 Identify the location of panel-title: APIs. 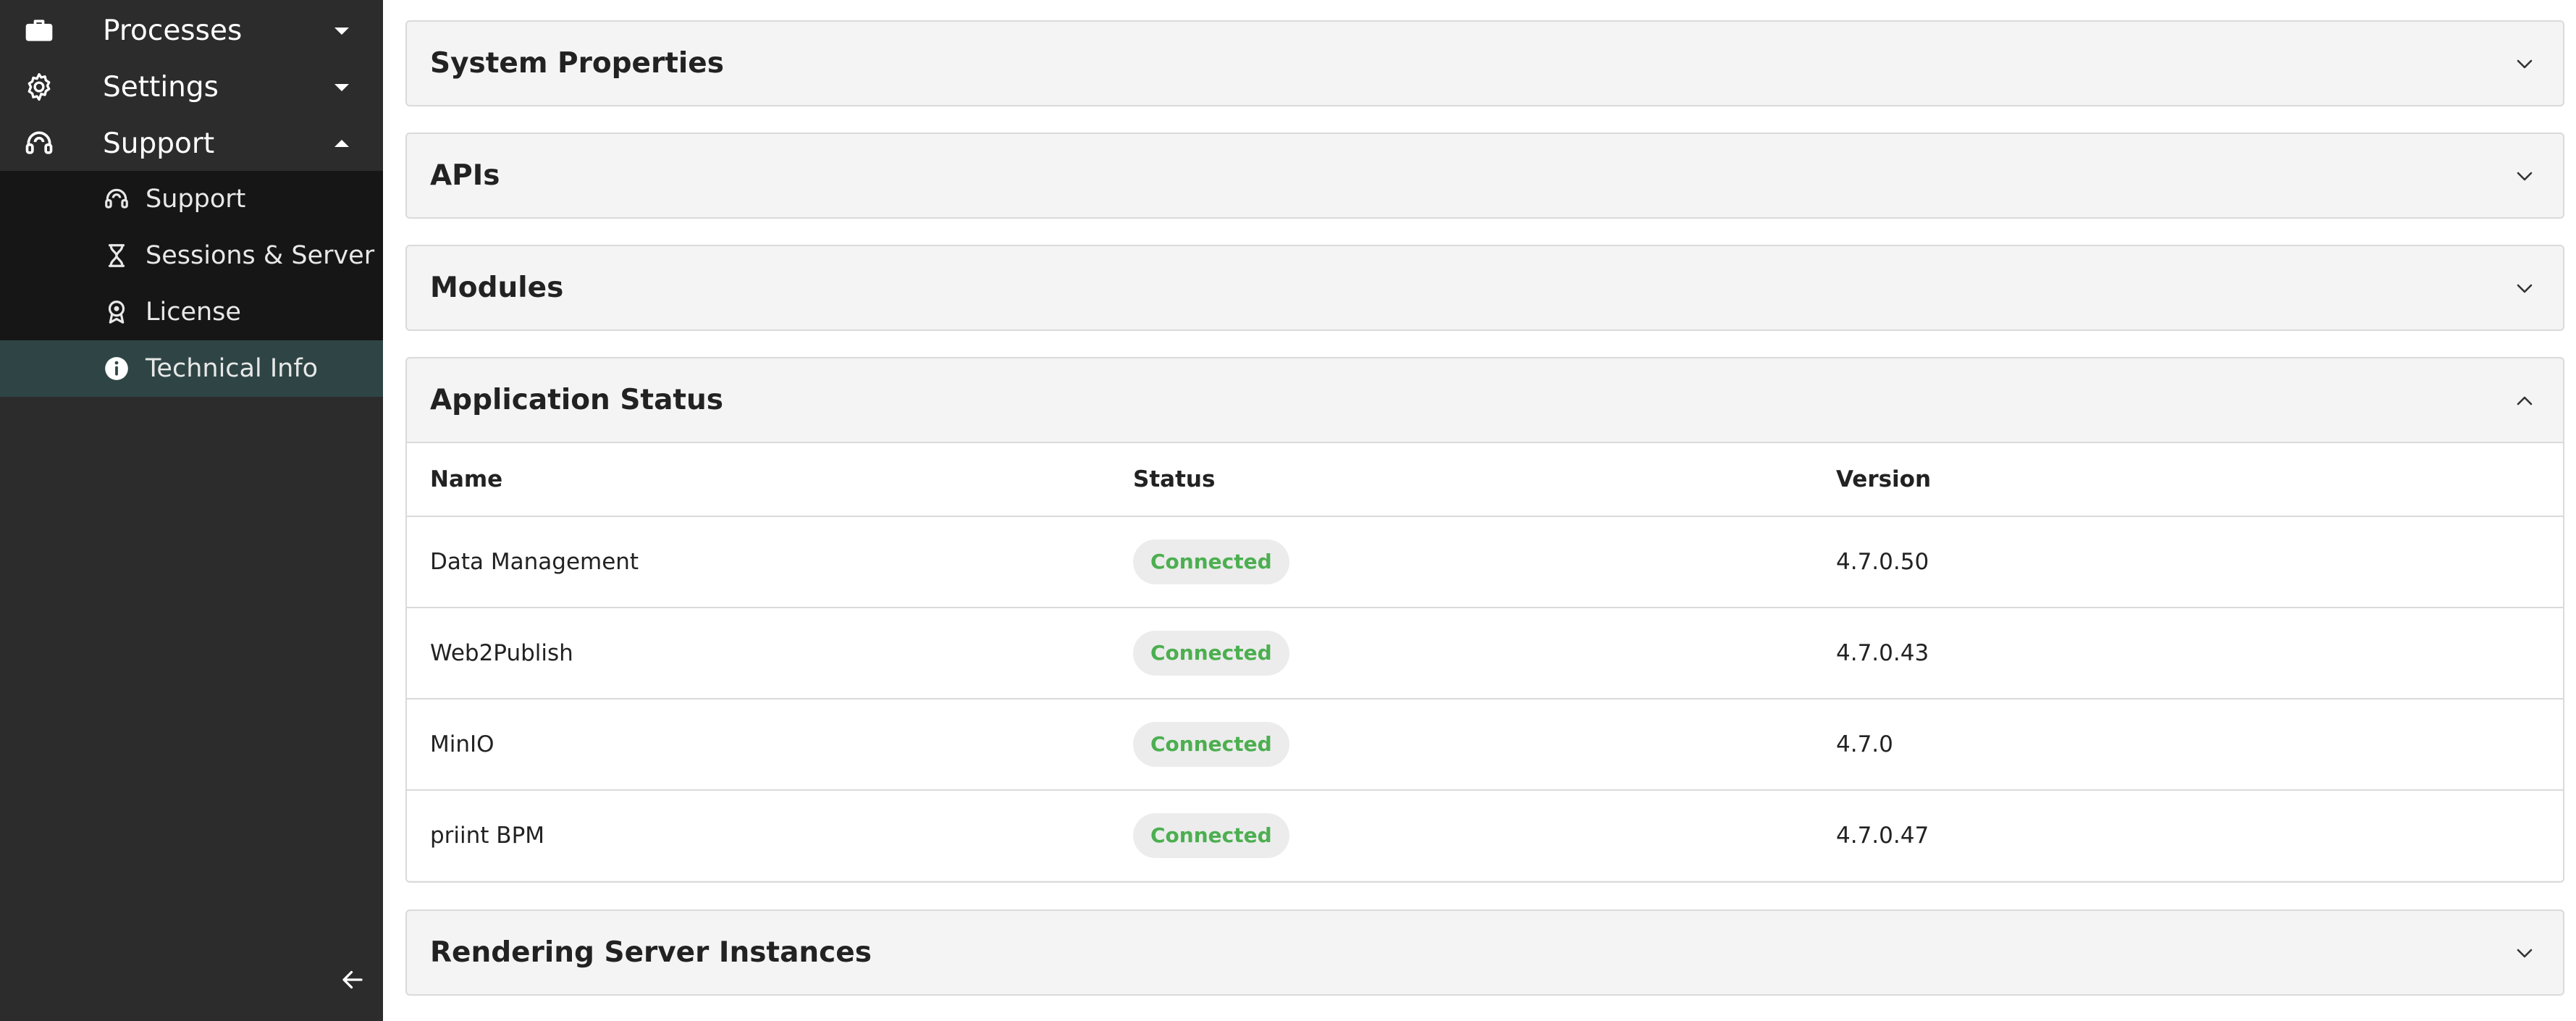
(465, 175).